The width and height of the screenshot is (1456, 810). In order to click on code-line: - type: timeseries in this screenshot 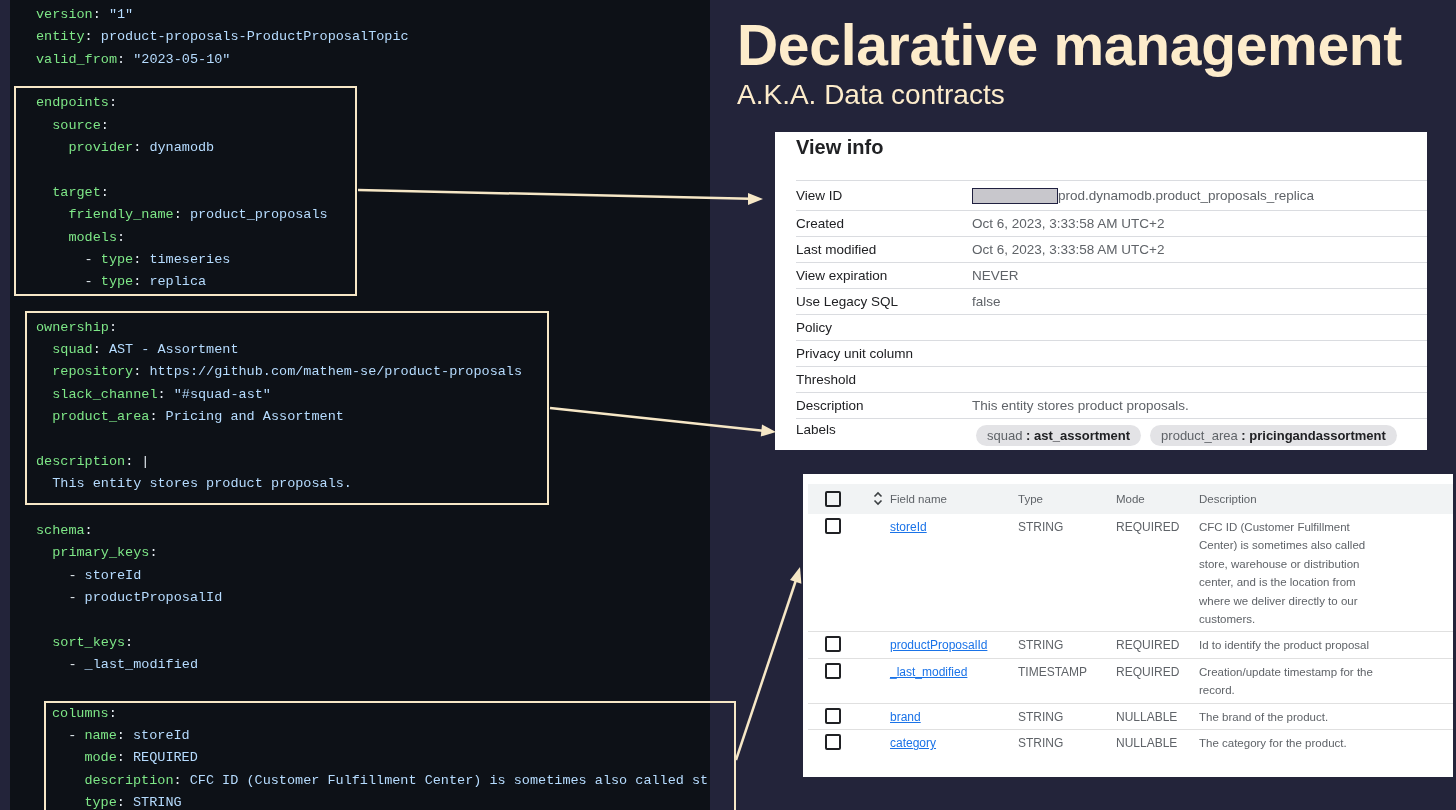, I will do `click(157, 259)`.